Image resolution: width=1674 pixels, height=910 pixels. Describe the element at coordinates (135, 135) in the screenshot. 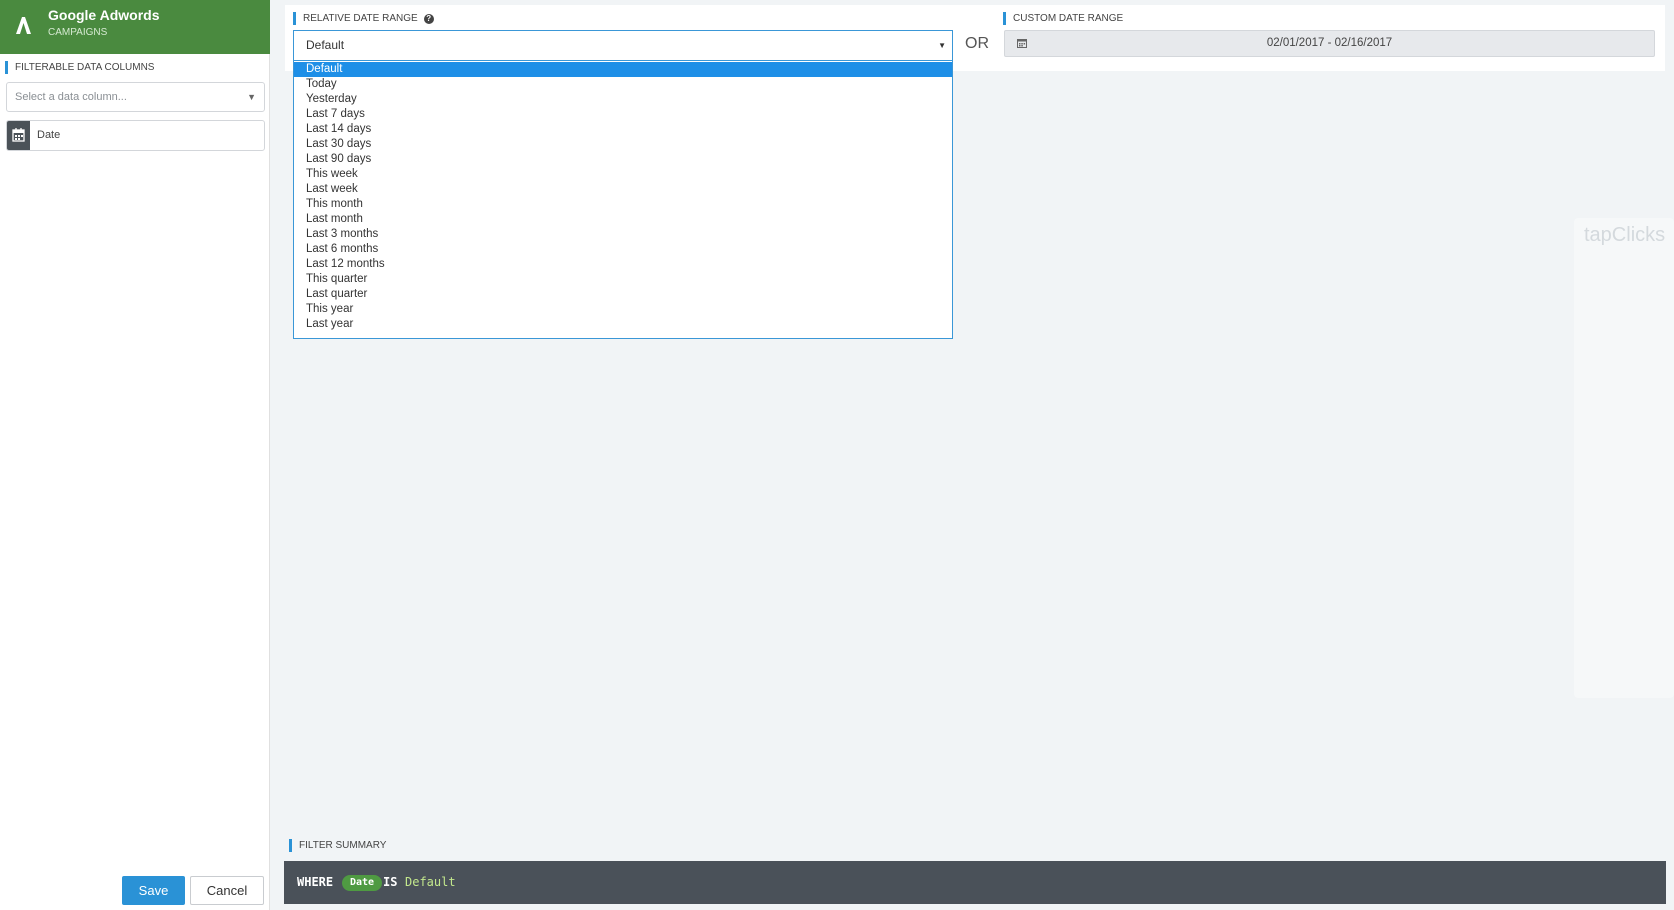

I see `date-filter-chip: Date` at that location.